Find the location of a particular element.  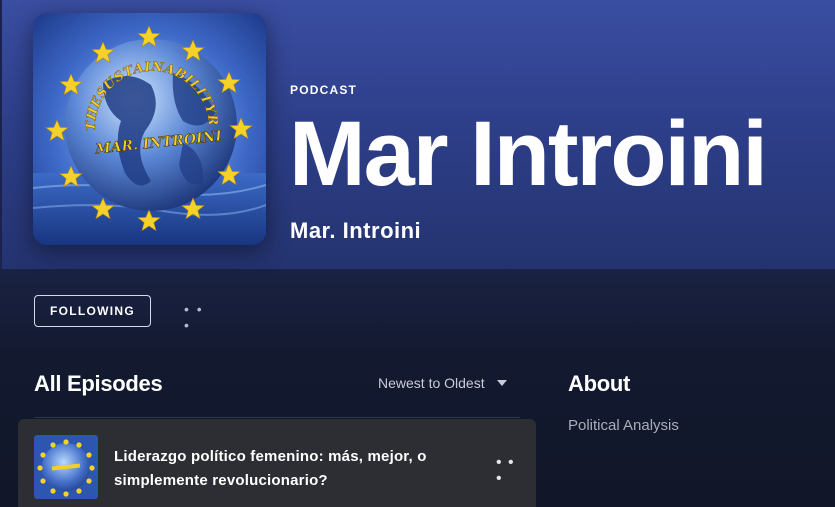

episodes-divider is located at coordinates (277, 417).